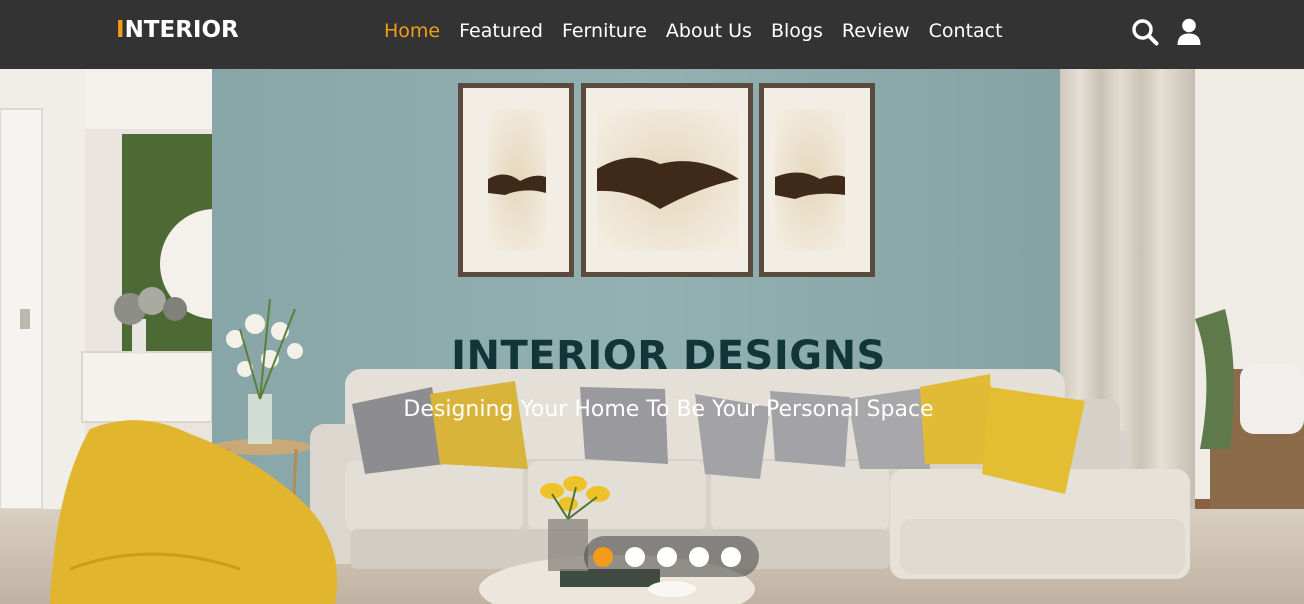 The width and height of the screenshot is (1304, 604). What do you see at coordinates (604, 31) in the screenshot?
I see `nav-link-ferniture: Ferniture` at bounding box center [604, 31].